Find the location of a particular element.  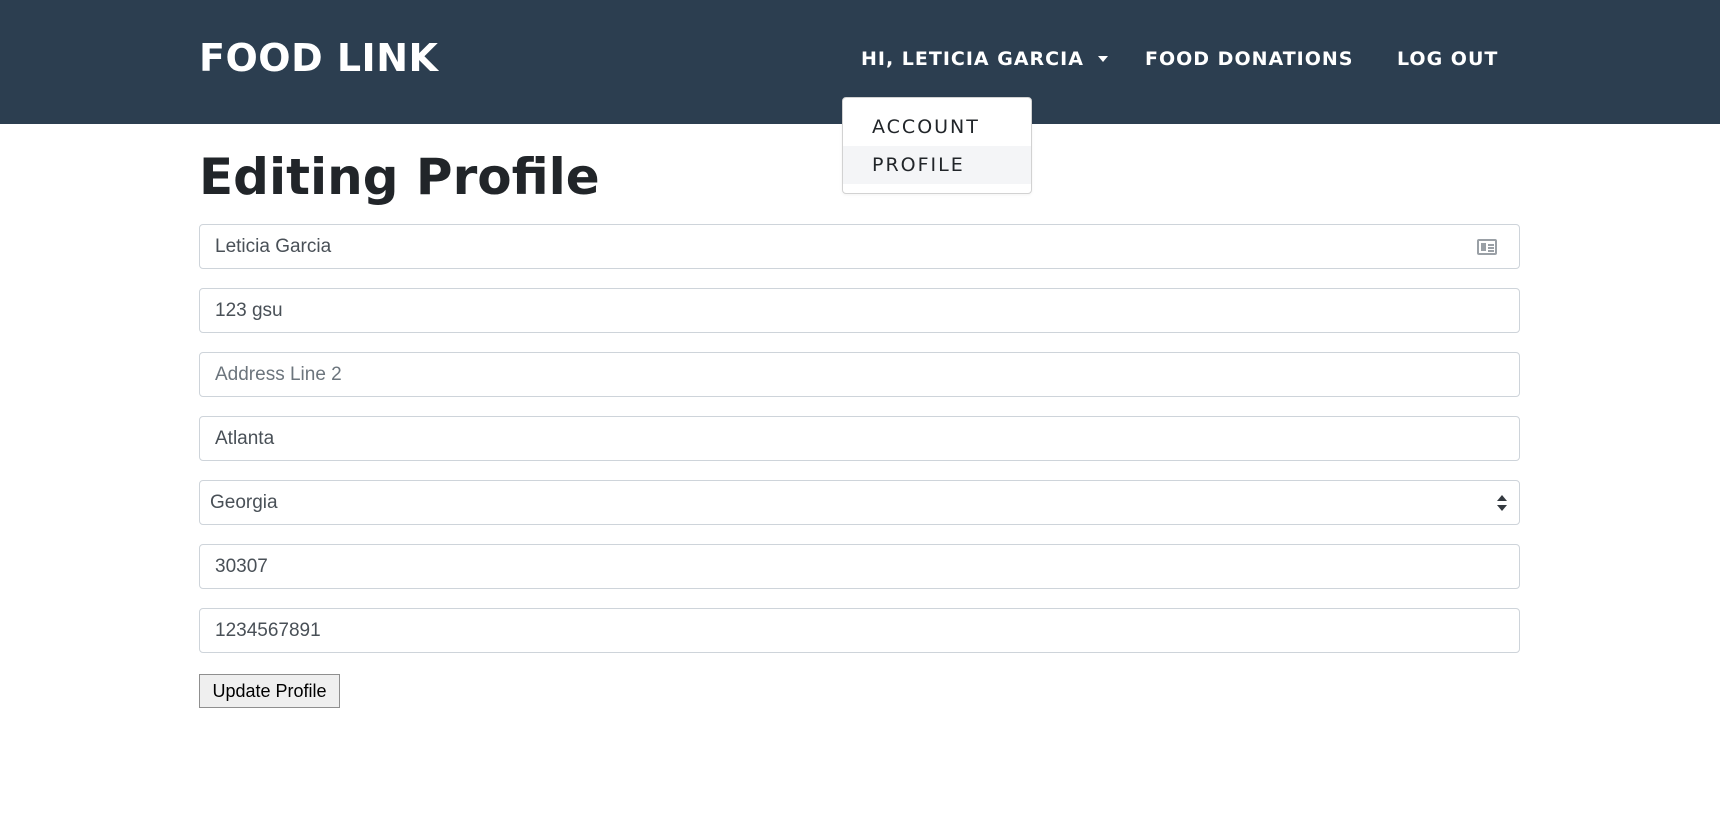

nav-log-out: LOG OUT is located at coordinates (1447, 59).